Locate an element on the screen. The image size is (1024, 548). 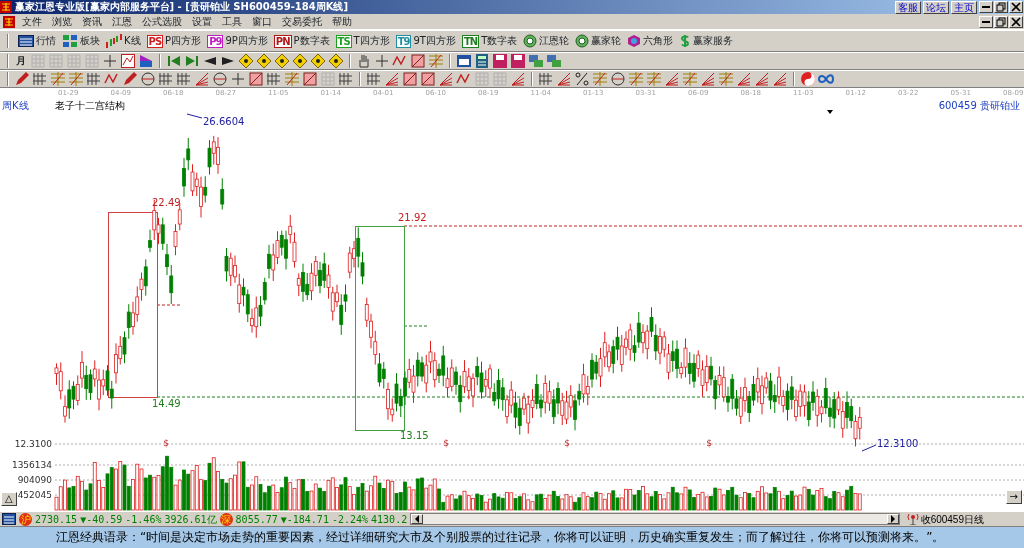
toolbar-button: TS T四方形 is located at coordinates (362, 41).